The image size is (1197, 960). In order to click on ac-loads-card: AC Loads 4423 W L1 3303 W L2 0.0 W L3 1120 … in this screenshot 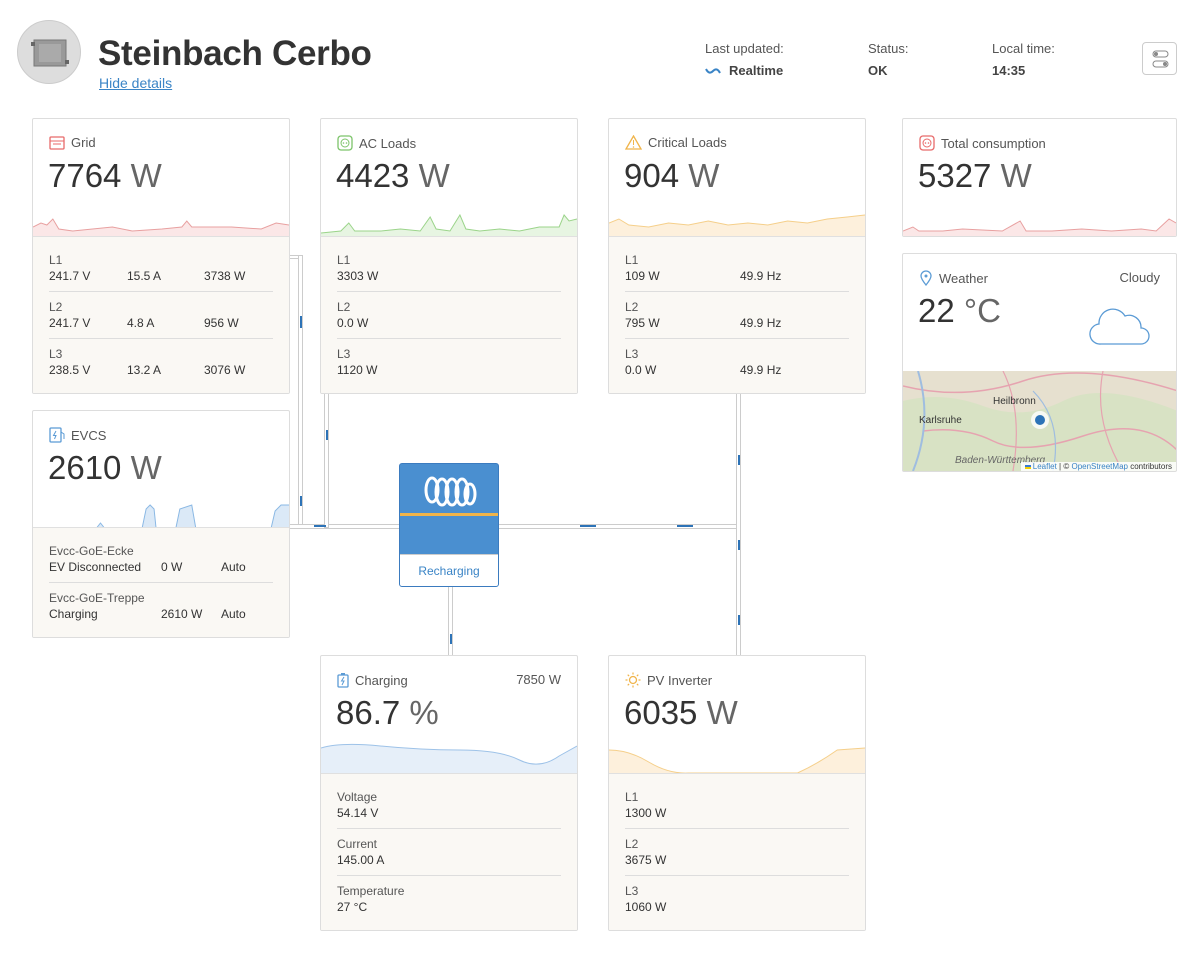, I will do `click(449, 256)`.